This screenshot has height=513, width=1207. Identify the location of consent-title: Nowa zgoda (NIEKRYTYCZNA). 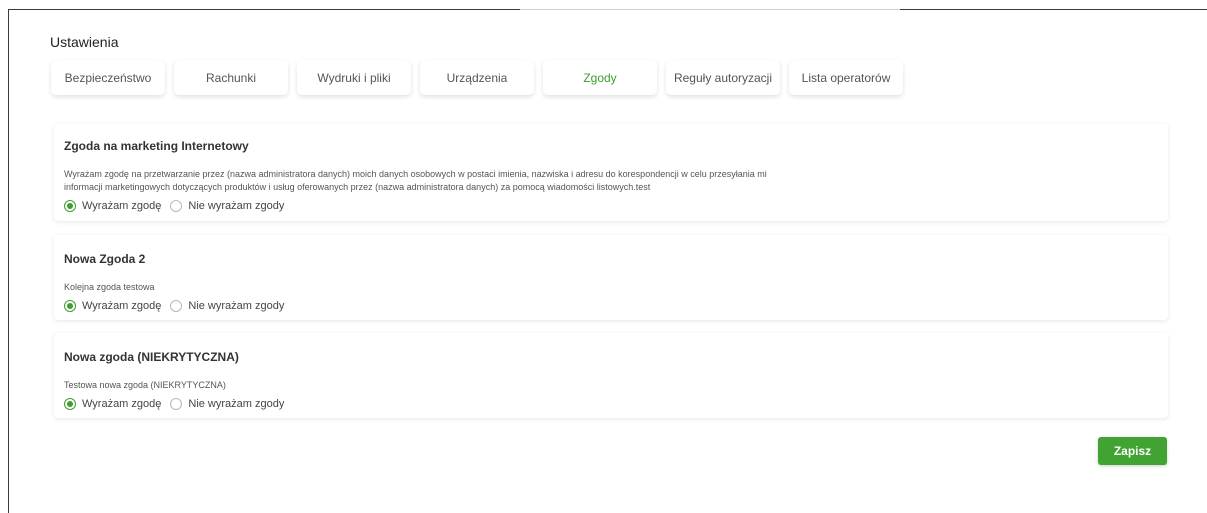
(151, 357).